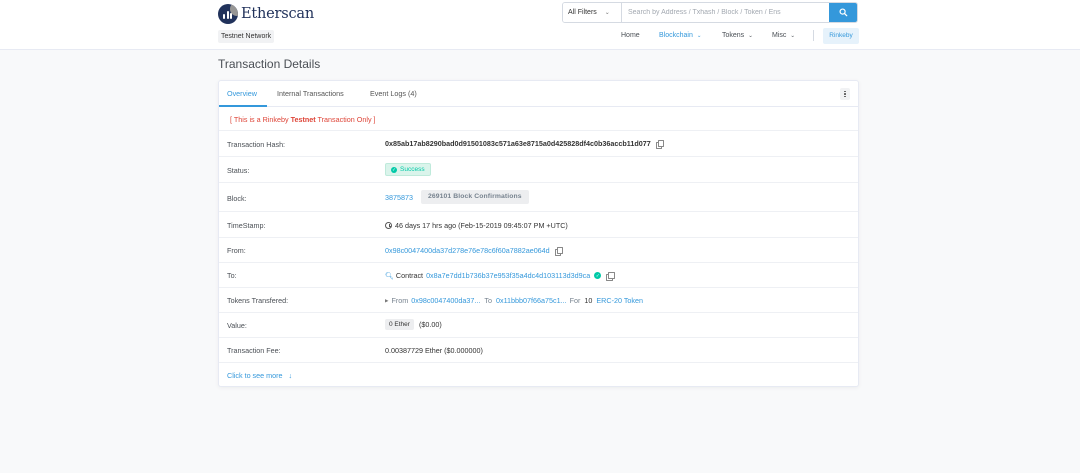 The image size is (1080, 473). What do you see at coordinates (242, 93) in the screenshot?
I see `tab-overview: Overview` at bounding box center [242, 93].